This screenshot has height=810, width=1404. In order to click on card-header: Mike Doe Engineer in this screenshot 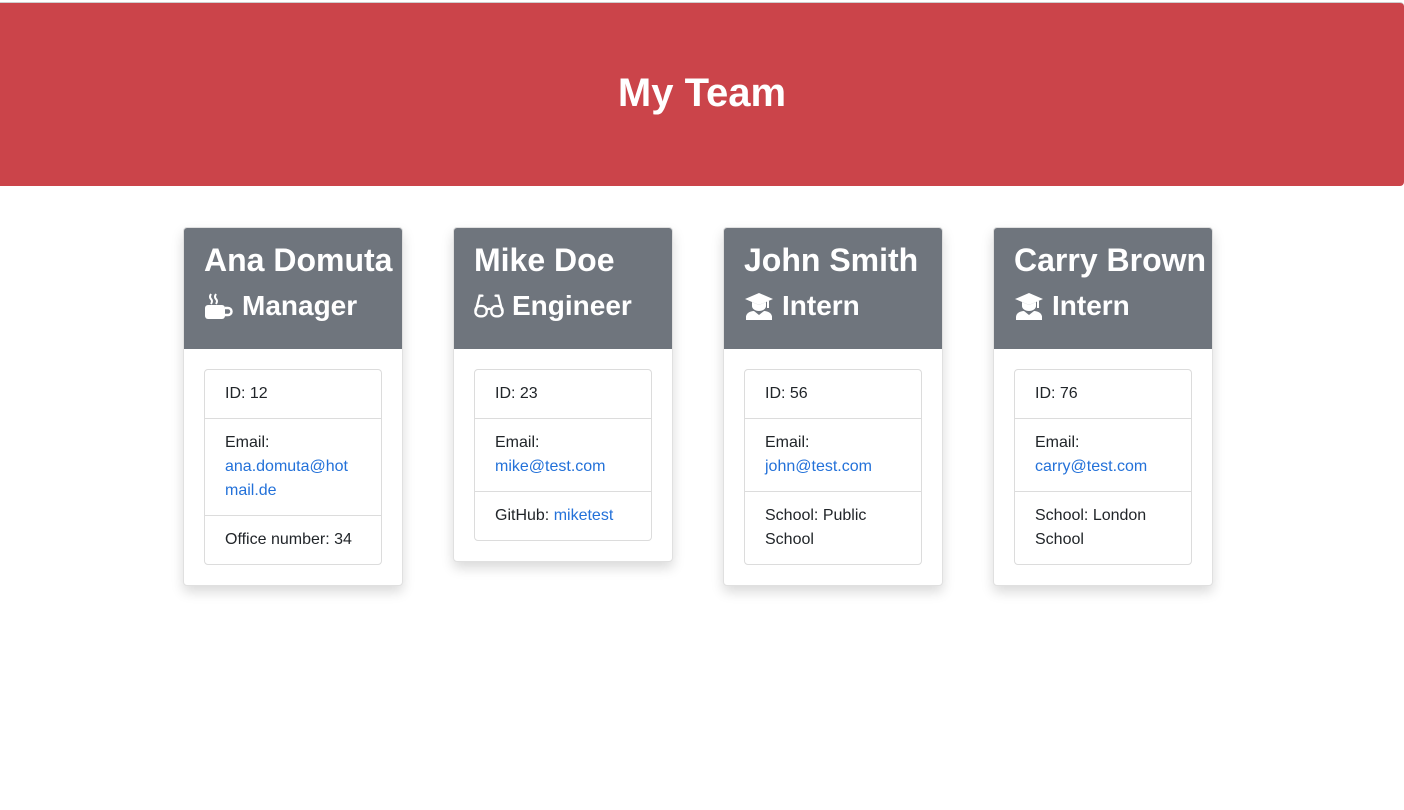, I will do `click(563, 288)`.